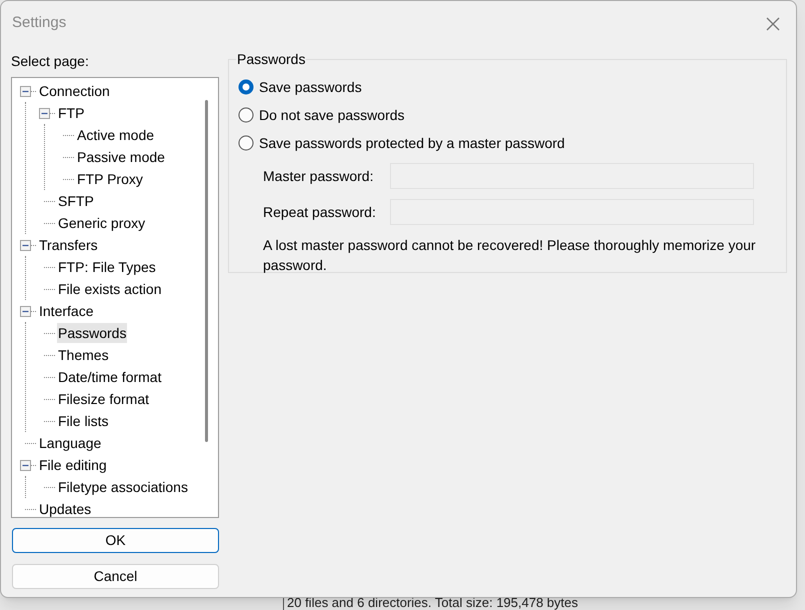 The height and width of the screenshot is (610, 805). Describe the element at coordinates (116, 135) in the screenshot. I see `tree-item: Active mode` at that location.